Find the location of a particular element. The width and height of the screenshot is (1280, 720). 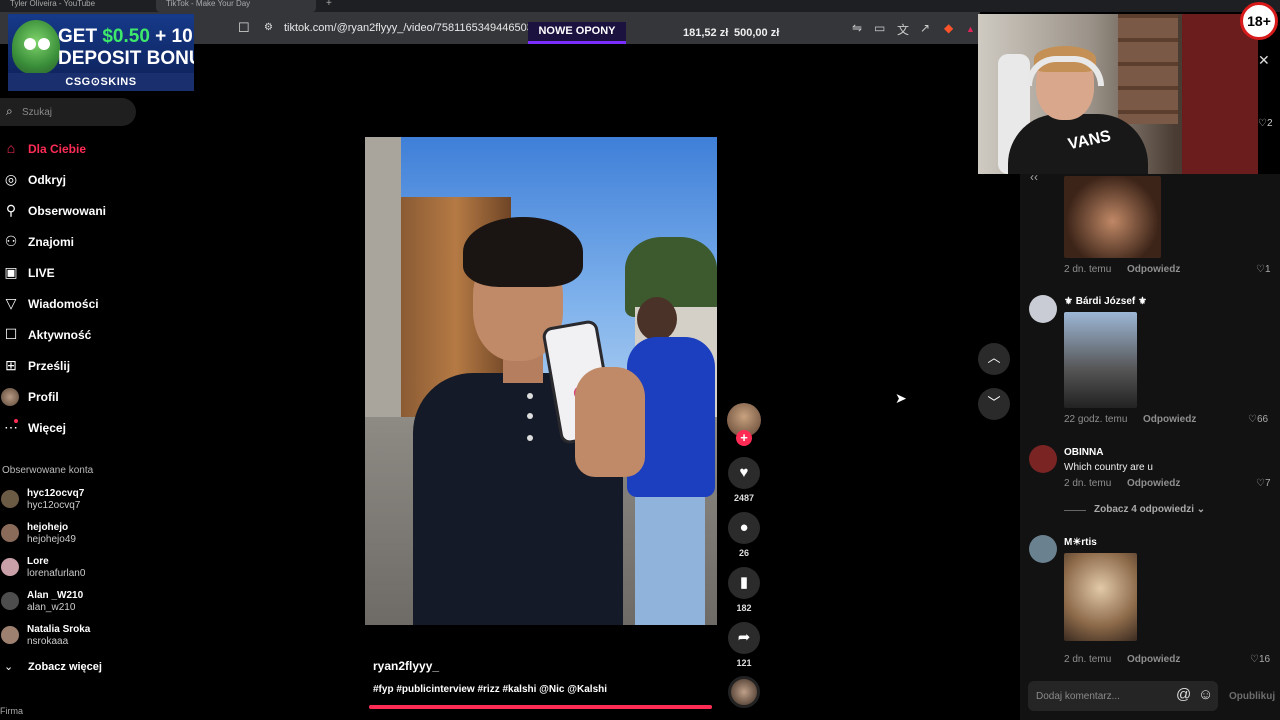

video-progress-fill is located at coordinates (540, 707).